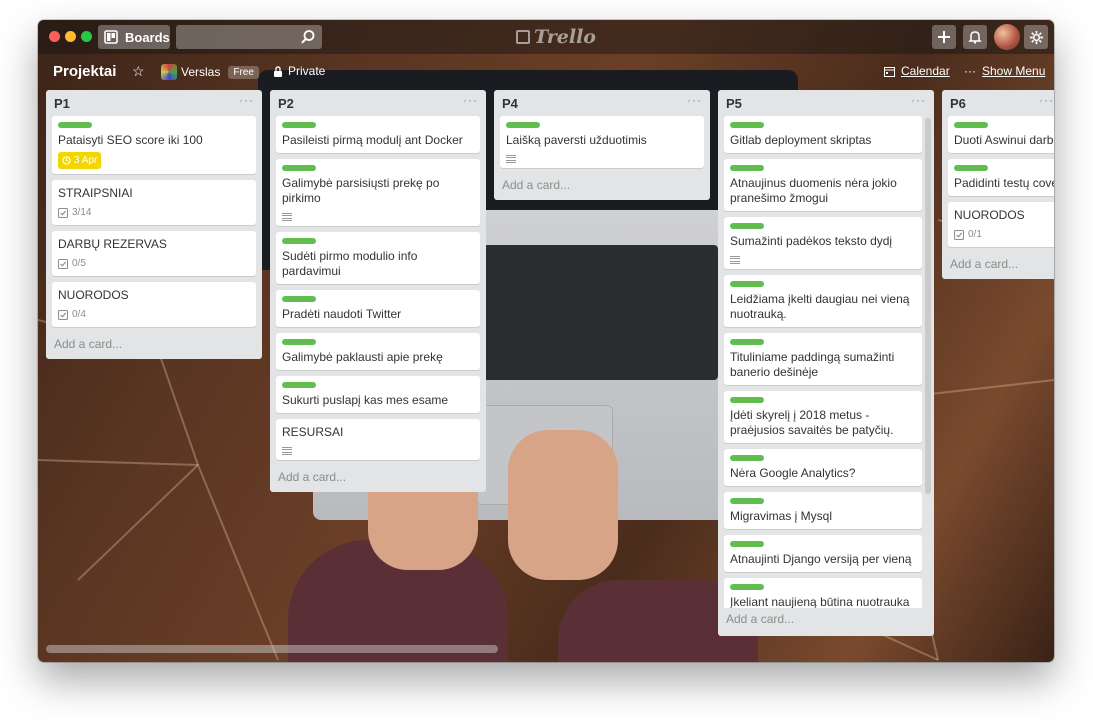  I want to click on card: Galimybė parsisiųsti prekę po pirkimo, so click(378, 192).